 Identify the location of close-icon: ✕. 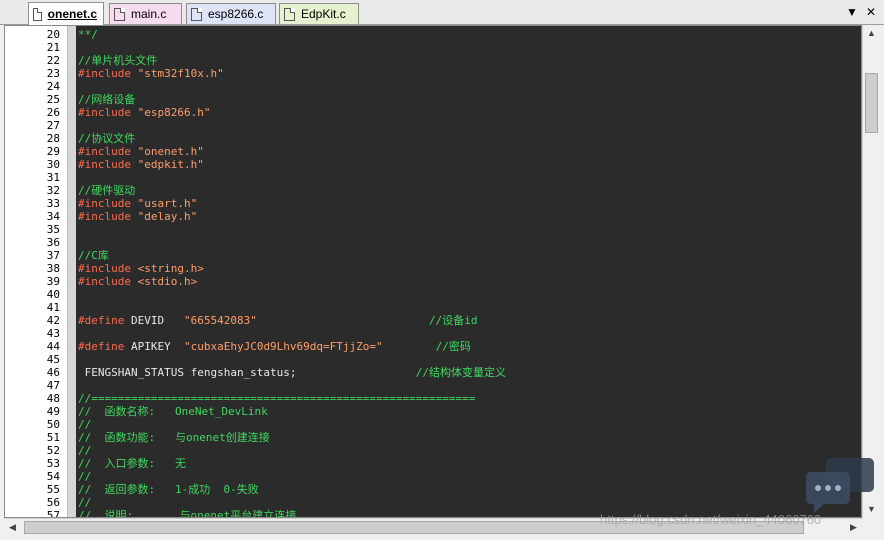
(871, 12).